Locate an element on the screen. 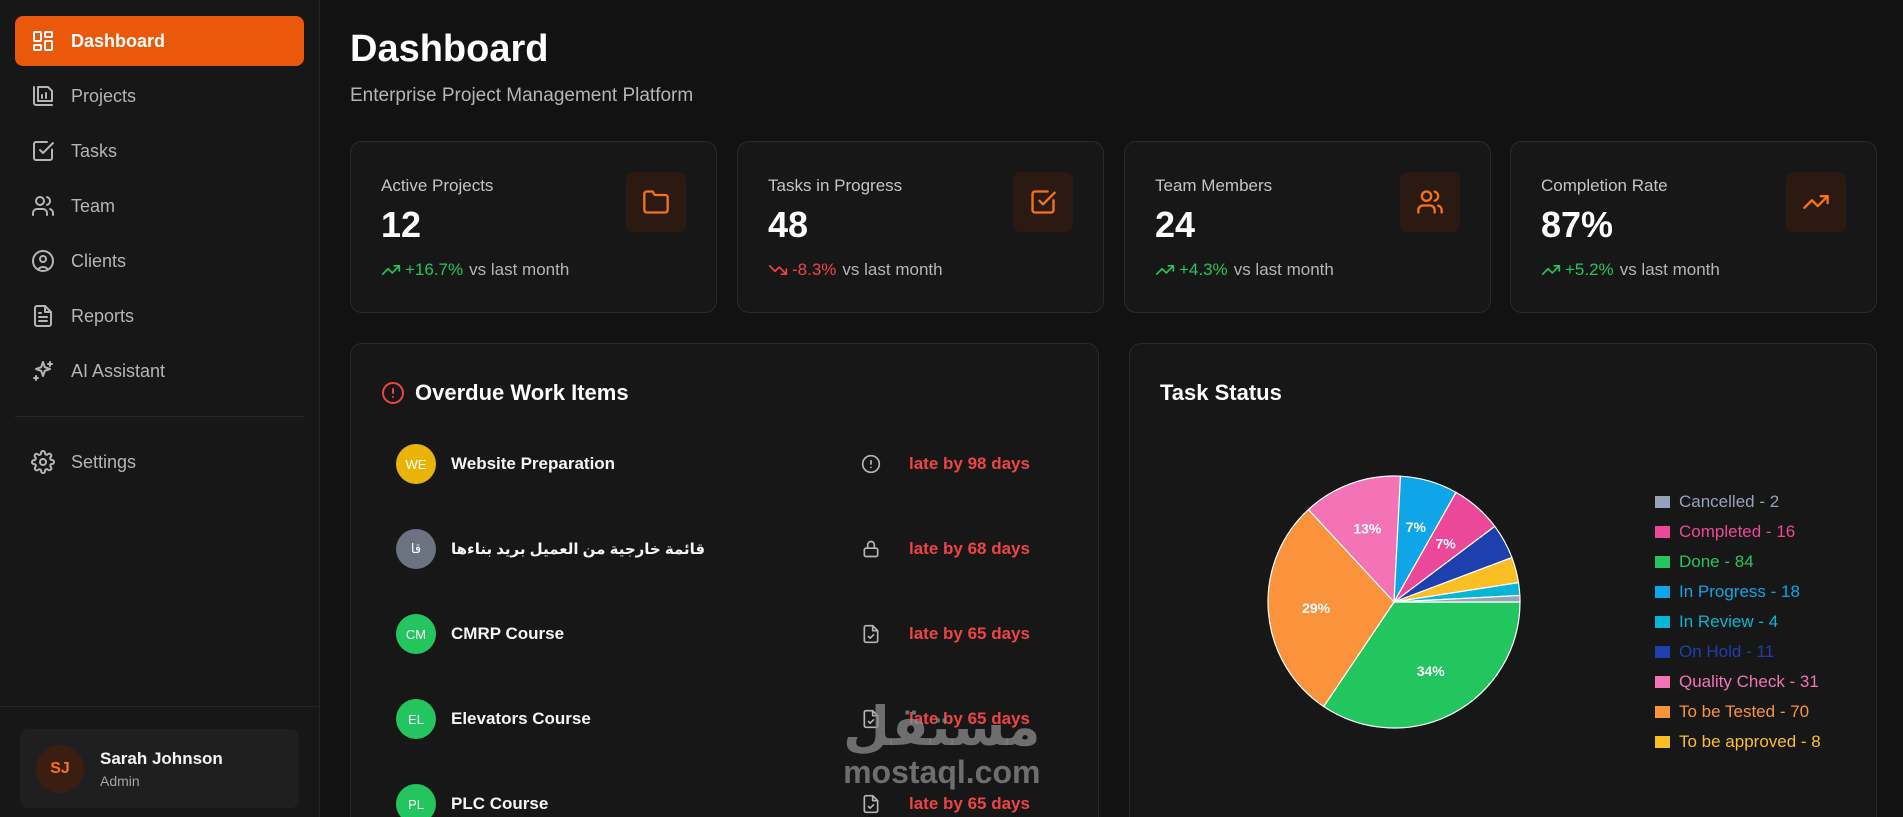 Image resolution: width=1903 pixels, height=817 pixels. stat-value: 87% is located at coordinates (1577, 224).